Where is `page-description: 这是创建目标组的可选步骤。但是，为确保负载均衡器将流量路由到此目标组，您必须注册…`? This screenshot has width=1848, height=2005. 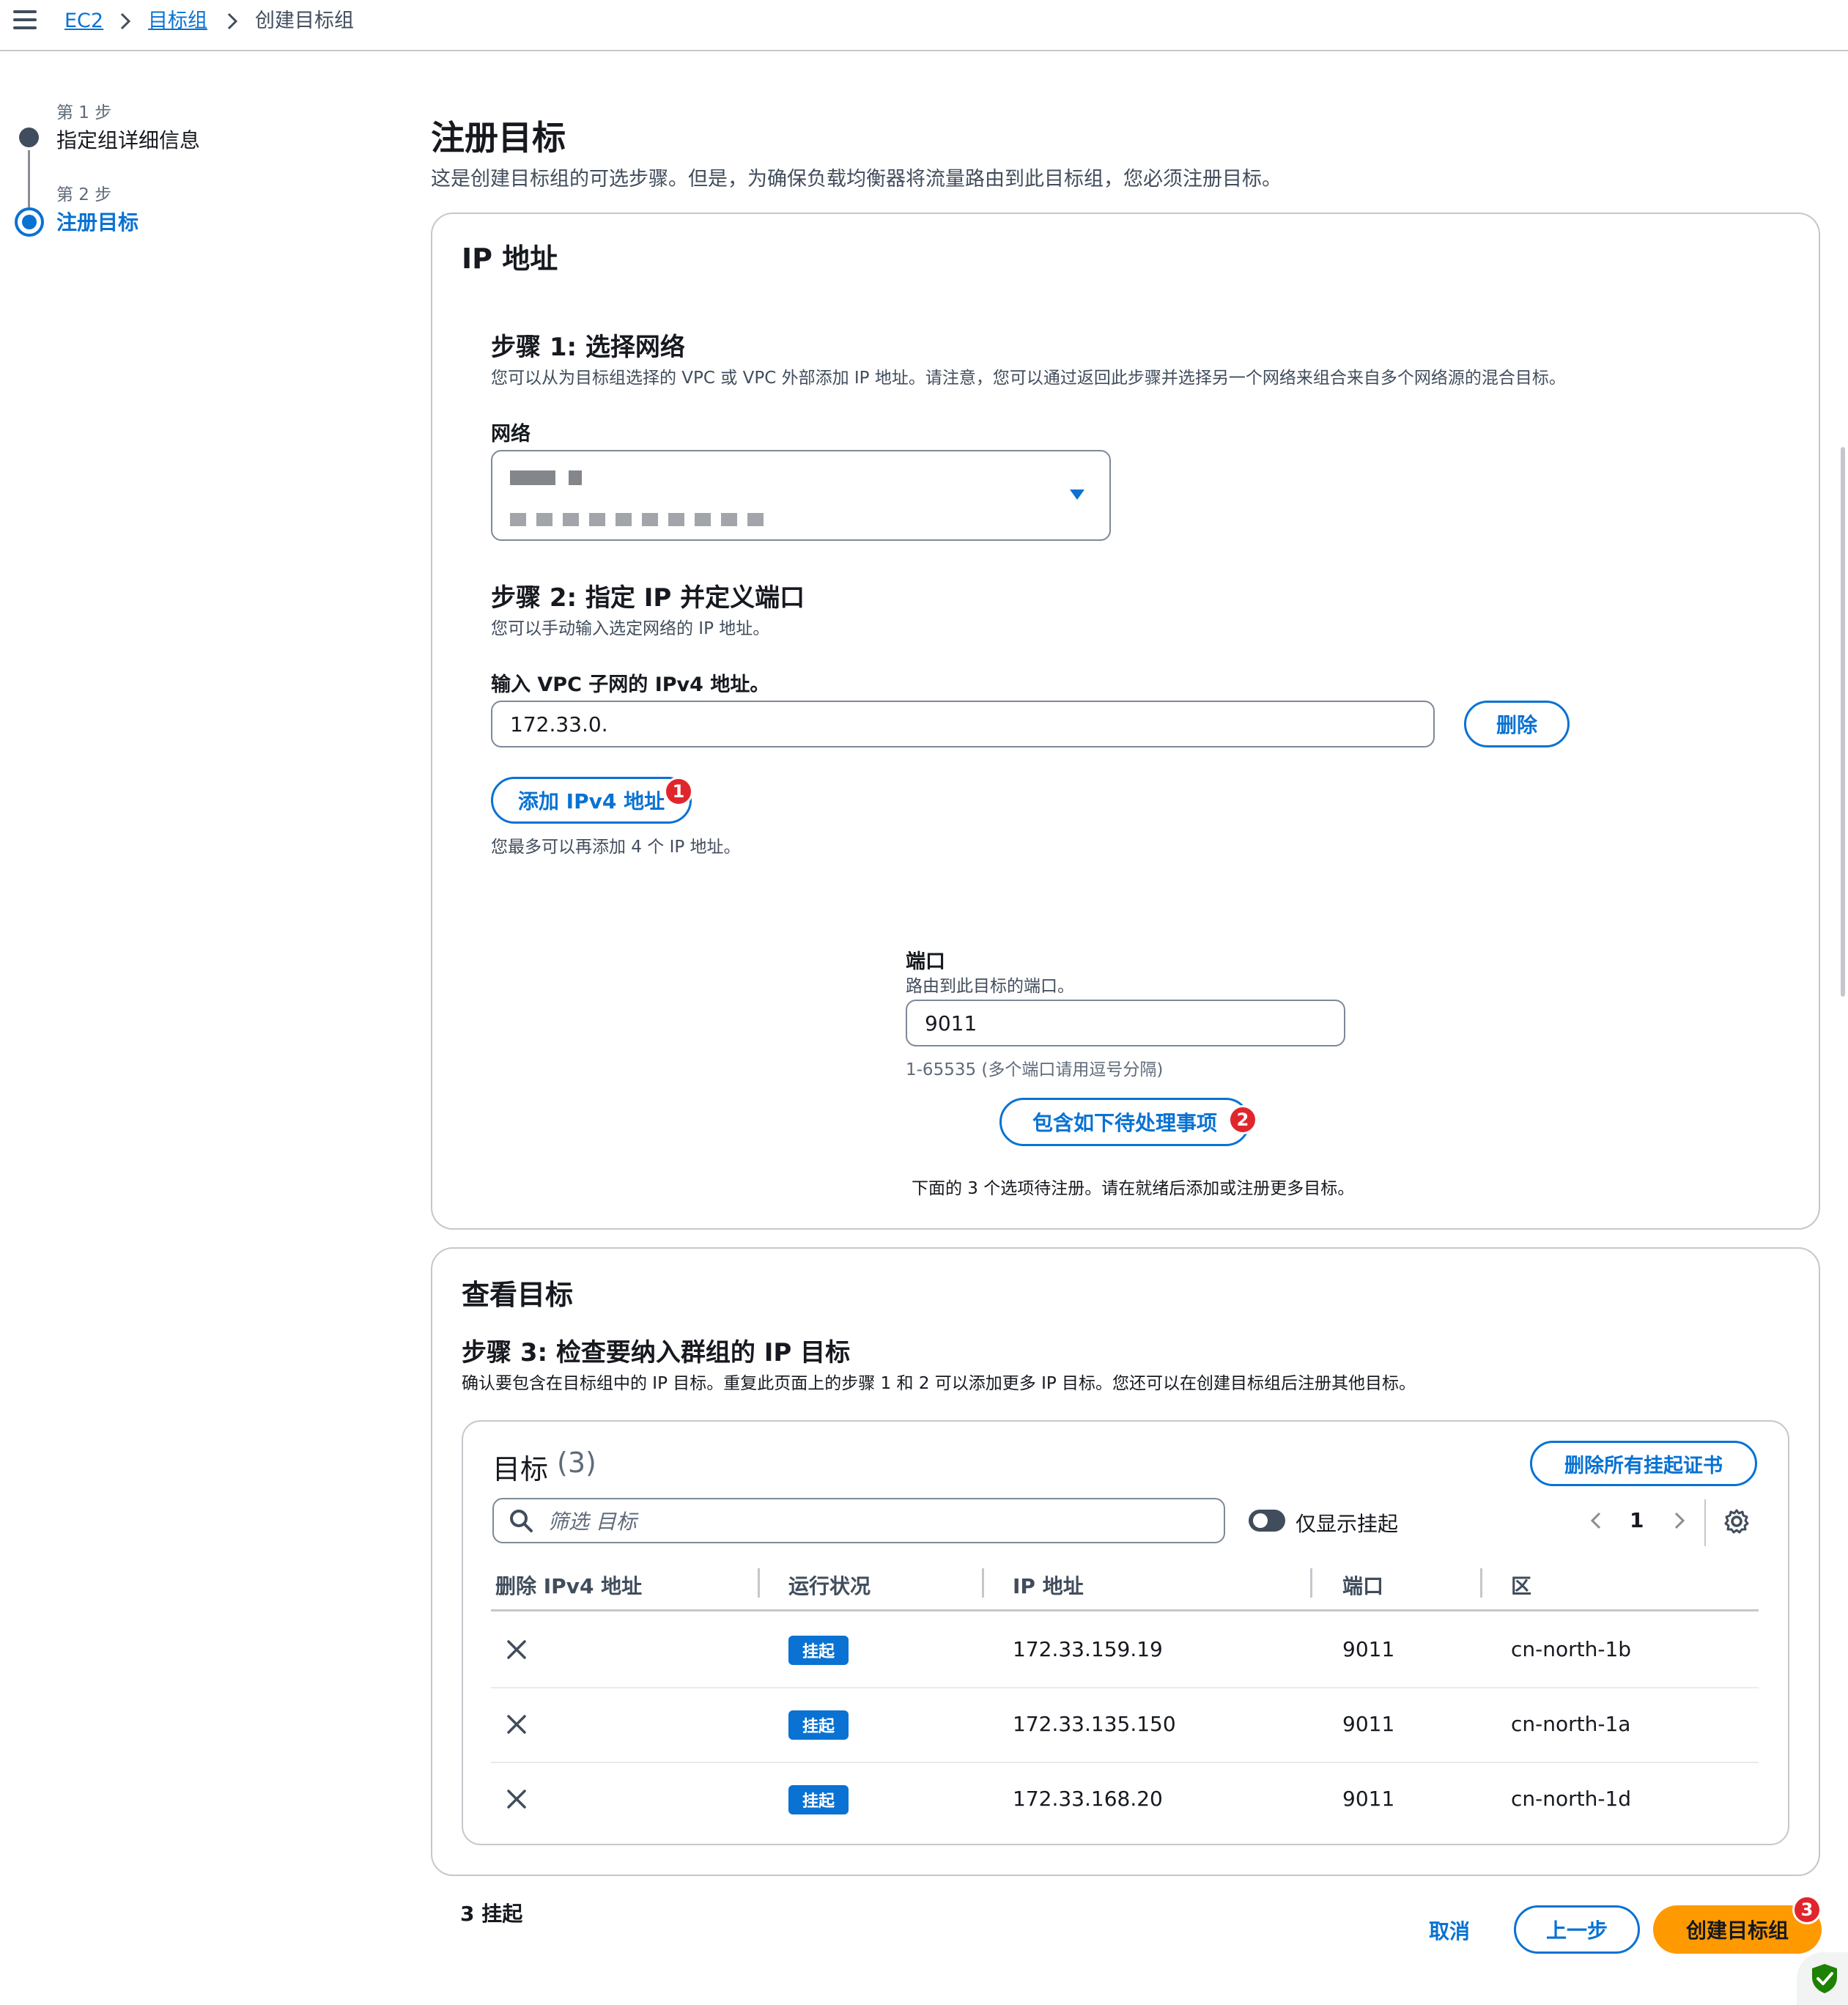 page-description: 这是创建目标组的可选步骤。但是，为确保负载均衡器将流量路由到此目标组，您必须注册… is located at coordinates (856, 179).